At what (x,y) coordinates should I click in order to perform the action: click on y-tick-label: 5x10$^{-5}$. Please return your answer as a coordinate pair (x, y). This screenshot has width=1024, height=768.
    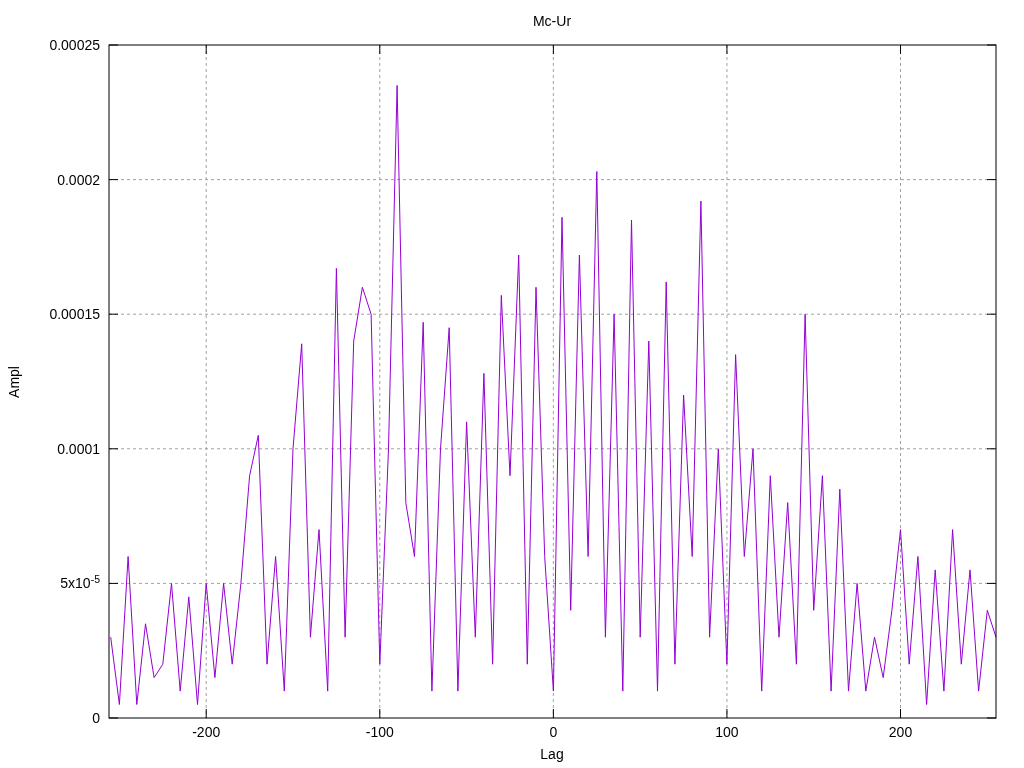
    Looking at the image, I should click on (80, 583).